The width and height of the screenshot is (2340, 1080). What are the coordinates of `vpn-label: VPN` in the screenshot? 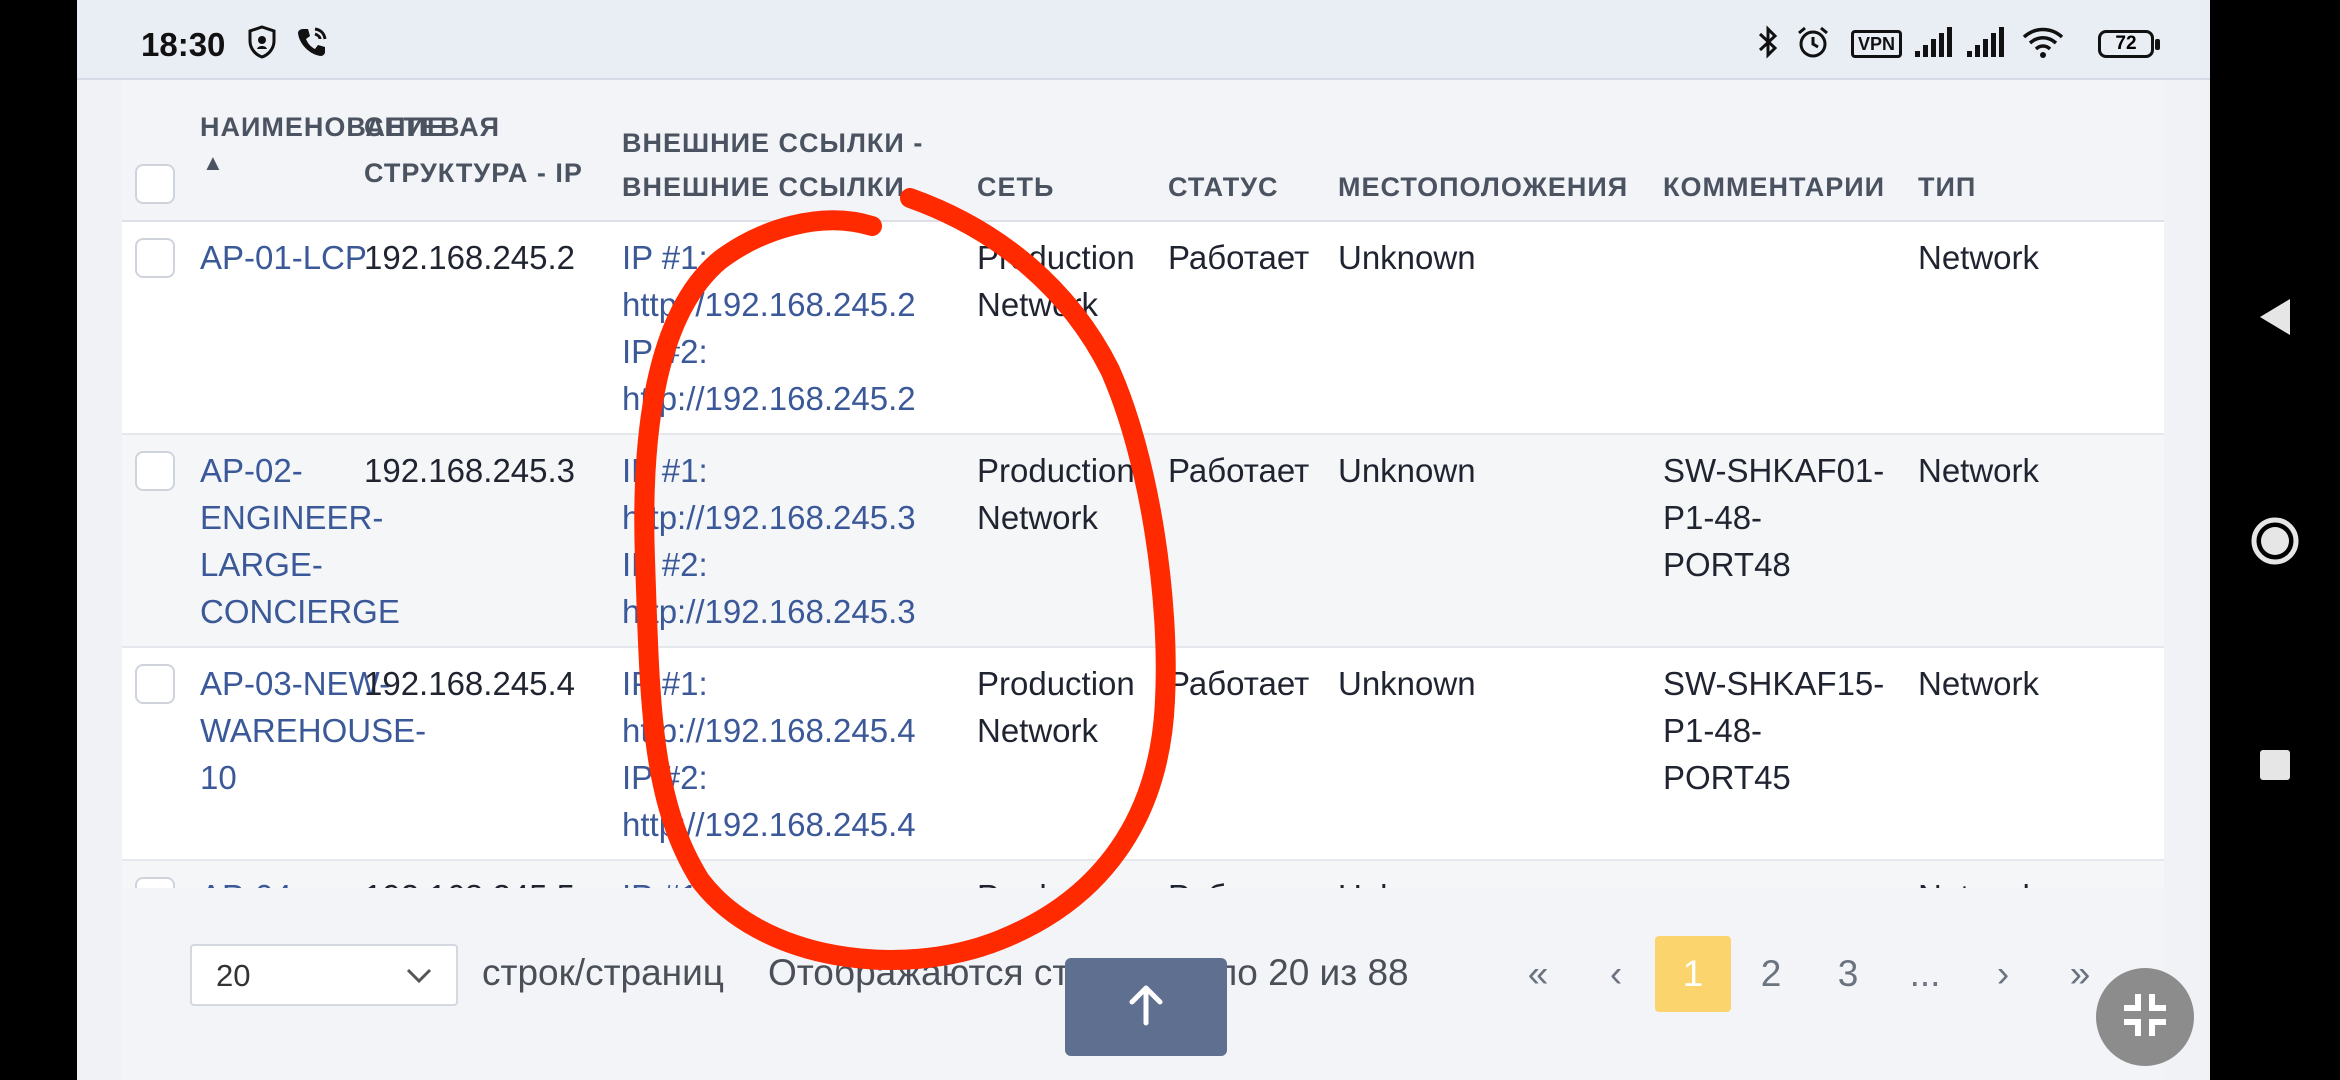 It's located at (1877, 43).